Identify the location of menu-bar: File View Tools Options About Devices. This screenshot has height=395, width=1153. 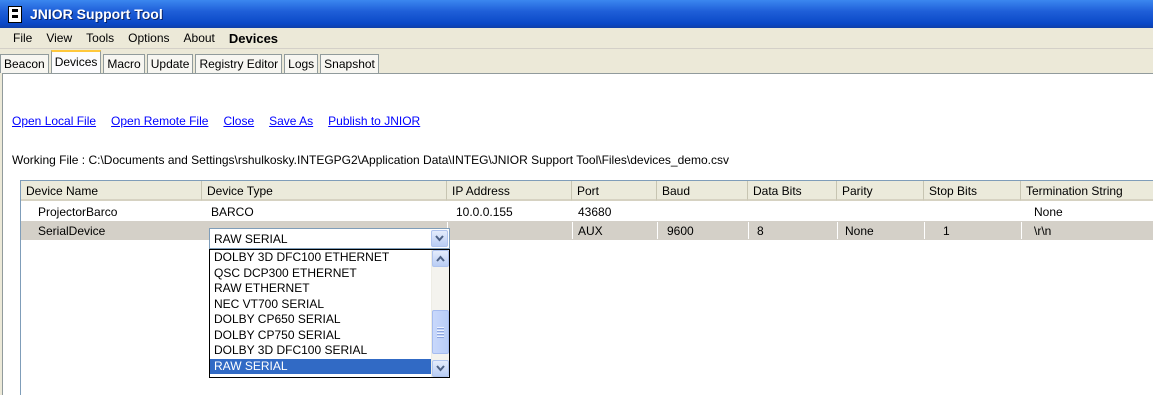
(576, 38).